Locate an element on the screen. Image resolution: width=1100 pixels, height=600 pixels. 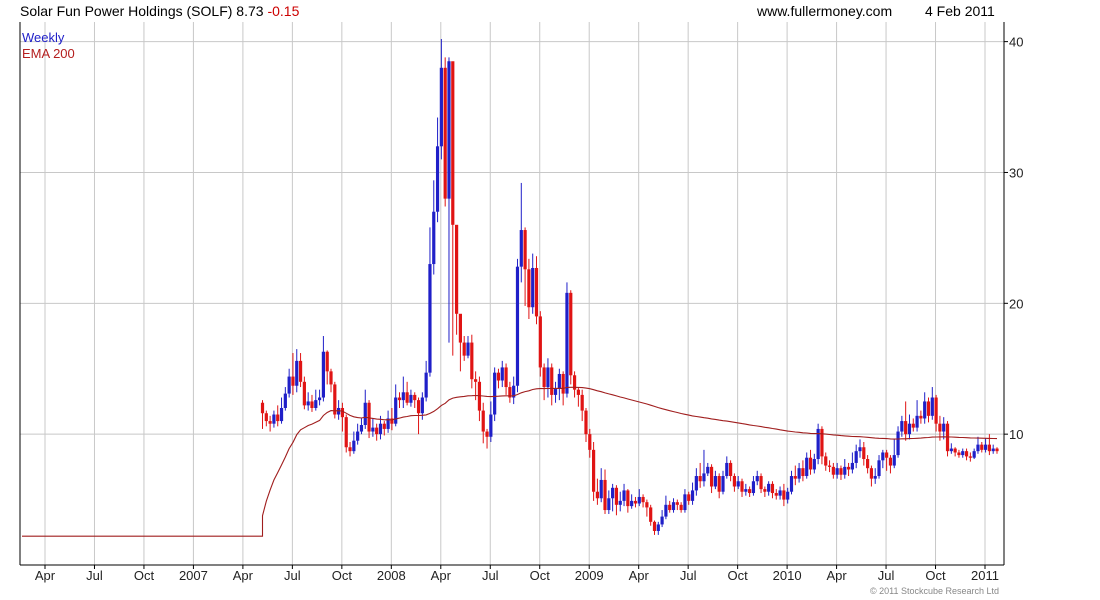
y-tick-label-20: 20 is located at coordinates (1016, 303).